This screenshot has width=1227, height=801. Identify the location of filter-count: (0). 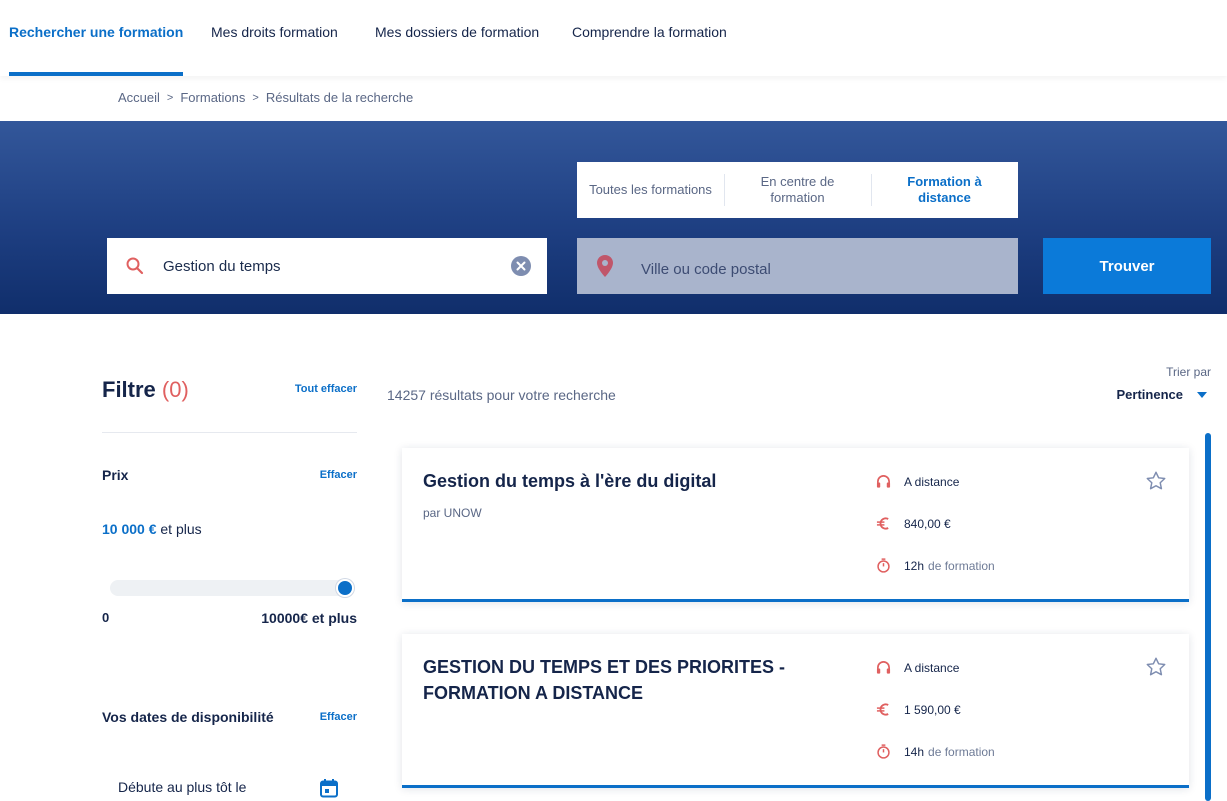
(175, 389).